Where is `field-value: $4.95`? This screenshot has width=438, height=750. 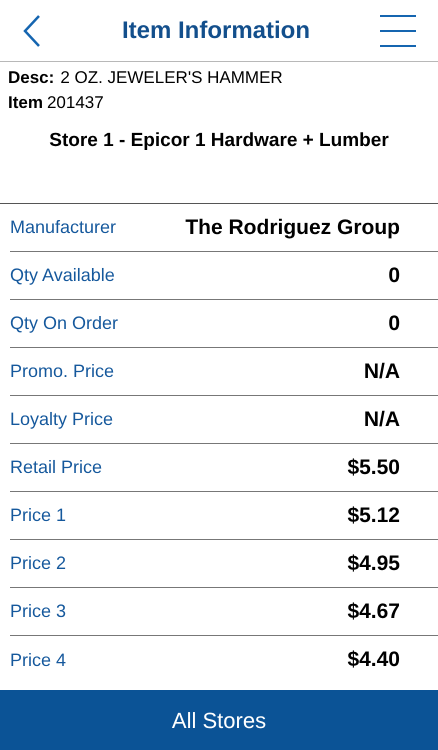
field-value: $4.95 is located at coordinates (373, 563).